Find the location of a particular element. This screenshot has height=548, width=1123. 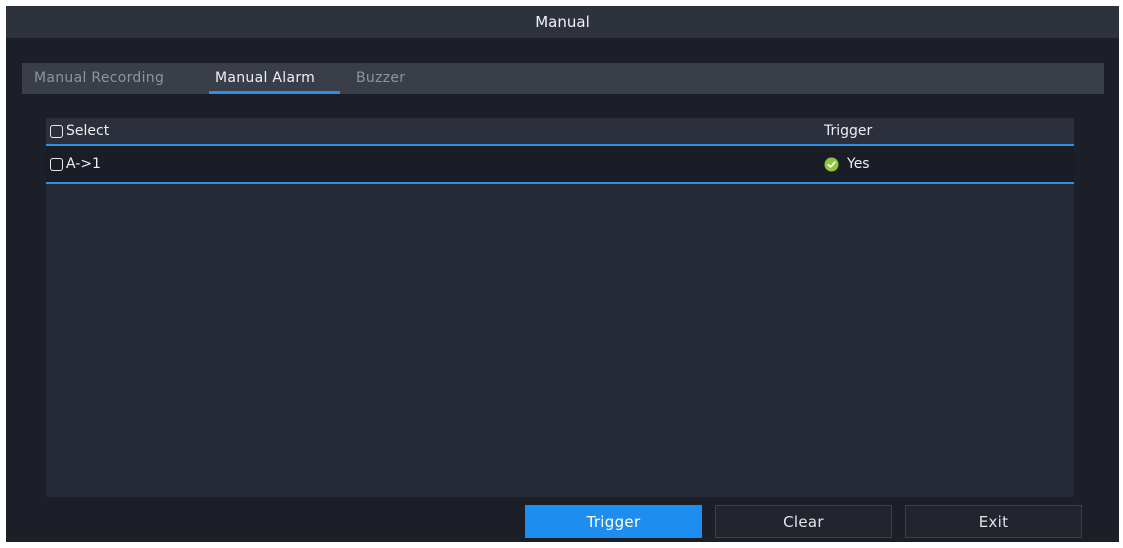

tab-buzzer: Buzzer is located at coordinates (380, 78).